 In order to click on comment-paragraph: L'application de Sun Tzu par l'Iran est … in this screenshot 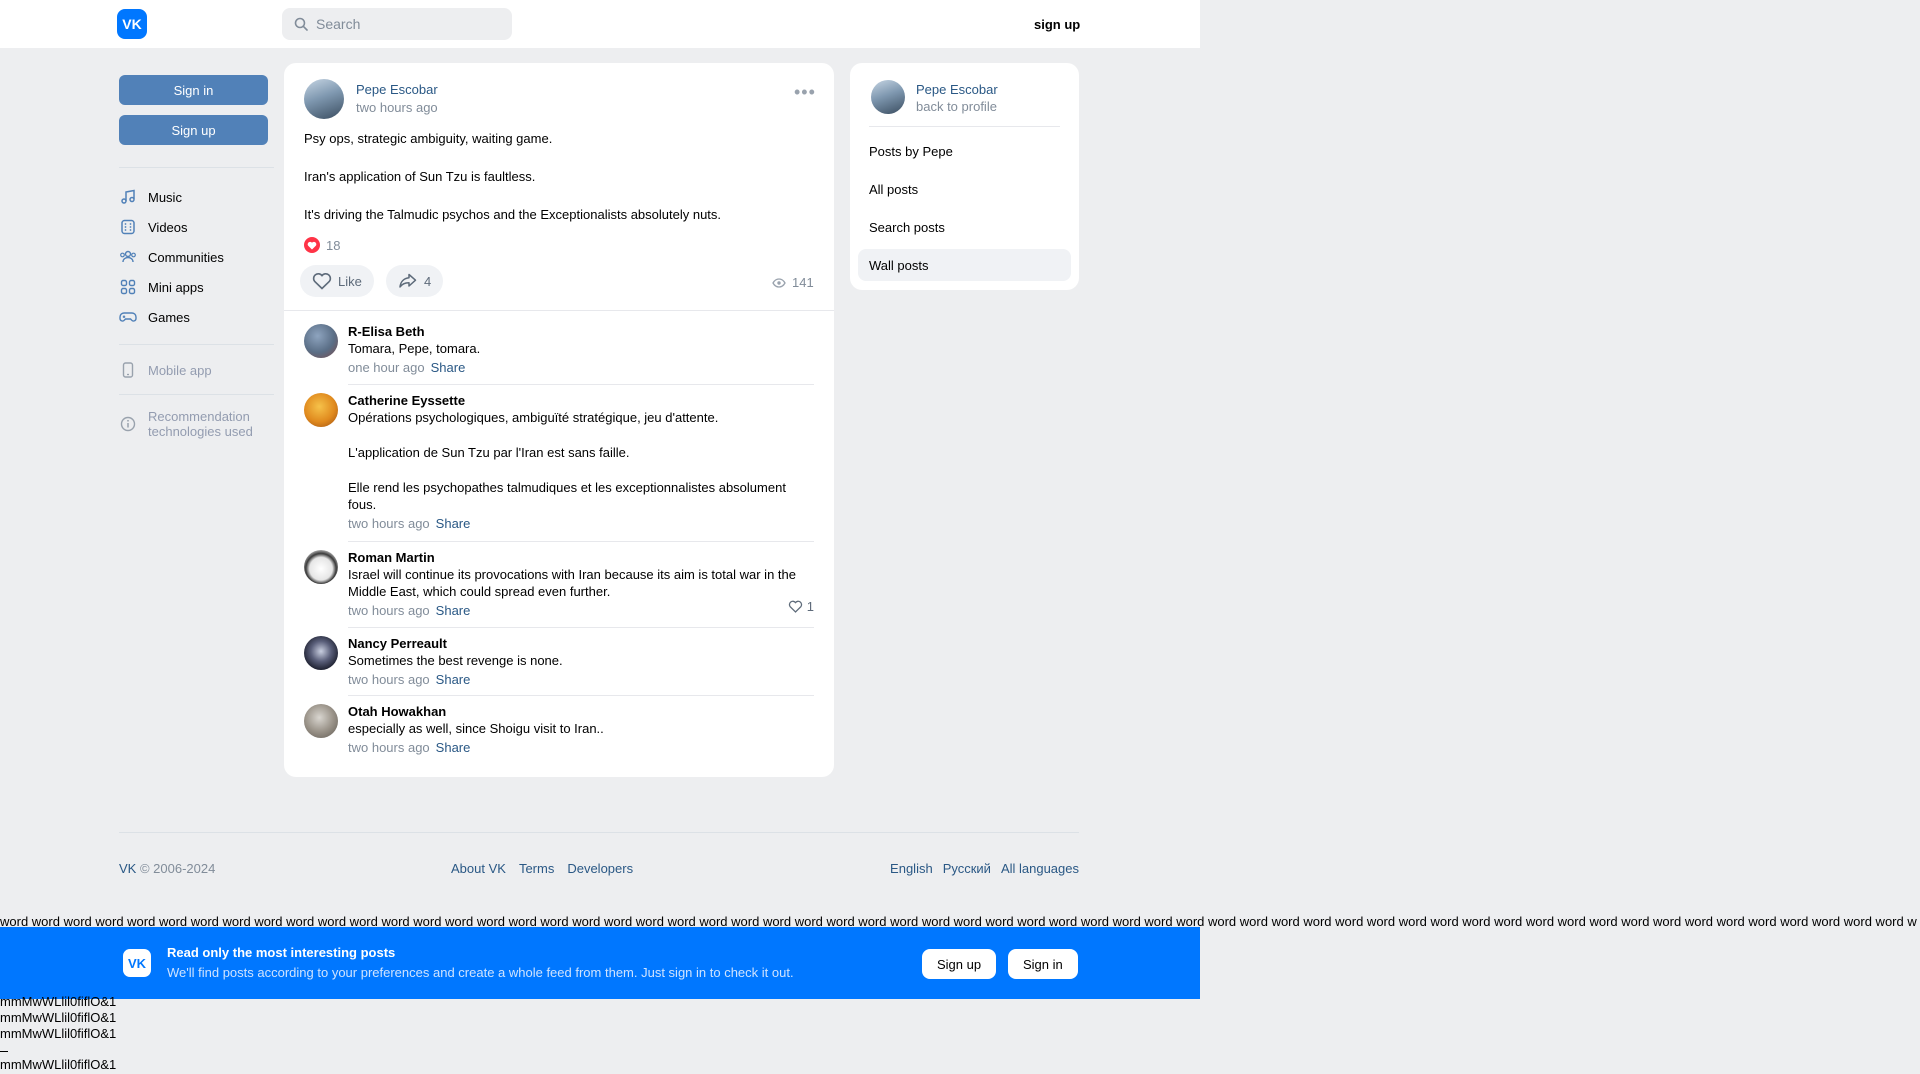, I will do `click(489, 452)`.